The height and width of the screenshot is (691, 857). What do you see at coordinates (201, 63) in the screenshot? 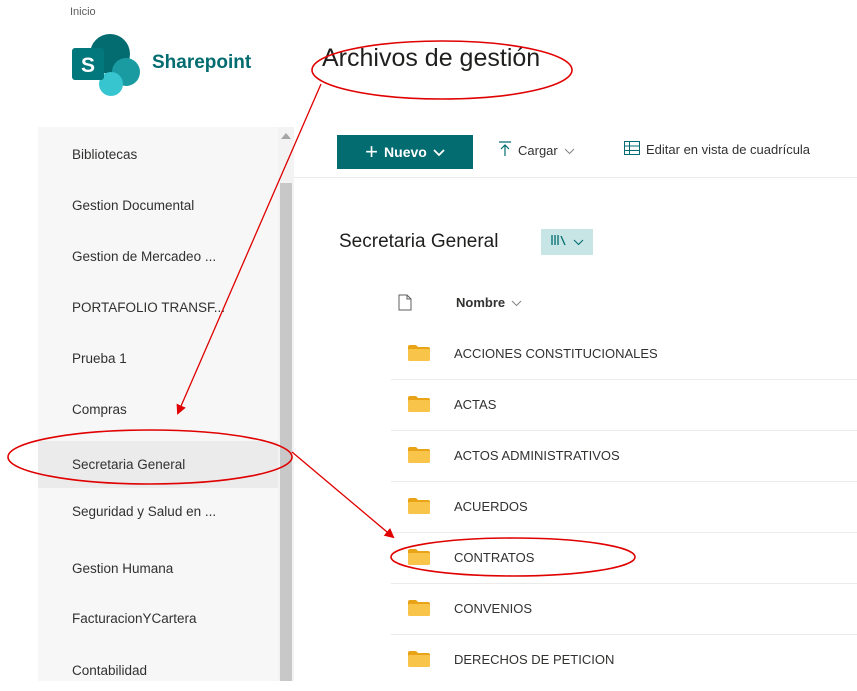
I see `brand-name: Sharepoint` at bounding box center [201, 63].